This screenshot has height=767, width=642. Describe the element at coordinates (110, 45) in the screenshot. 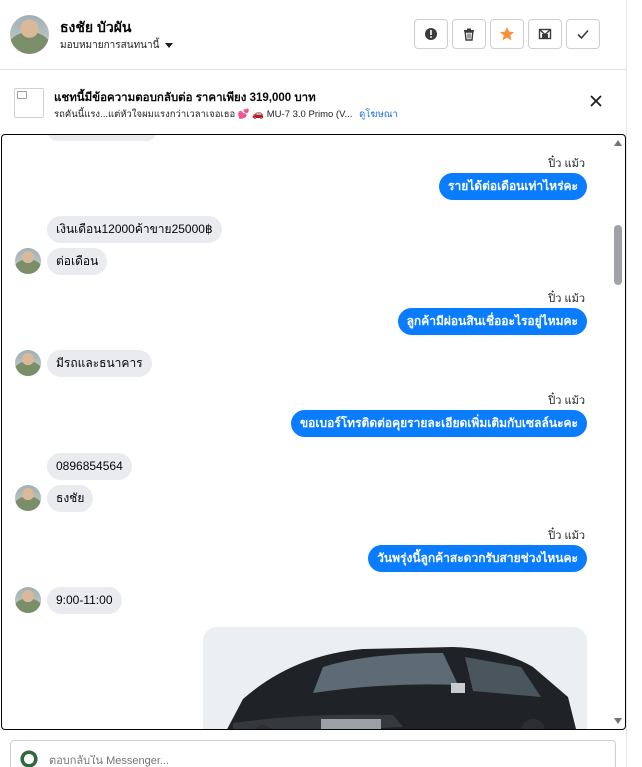

I see `assign-label: มอบหมายการสนทนานี้` at that location.